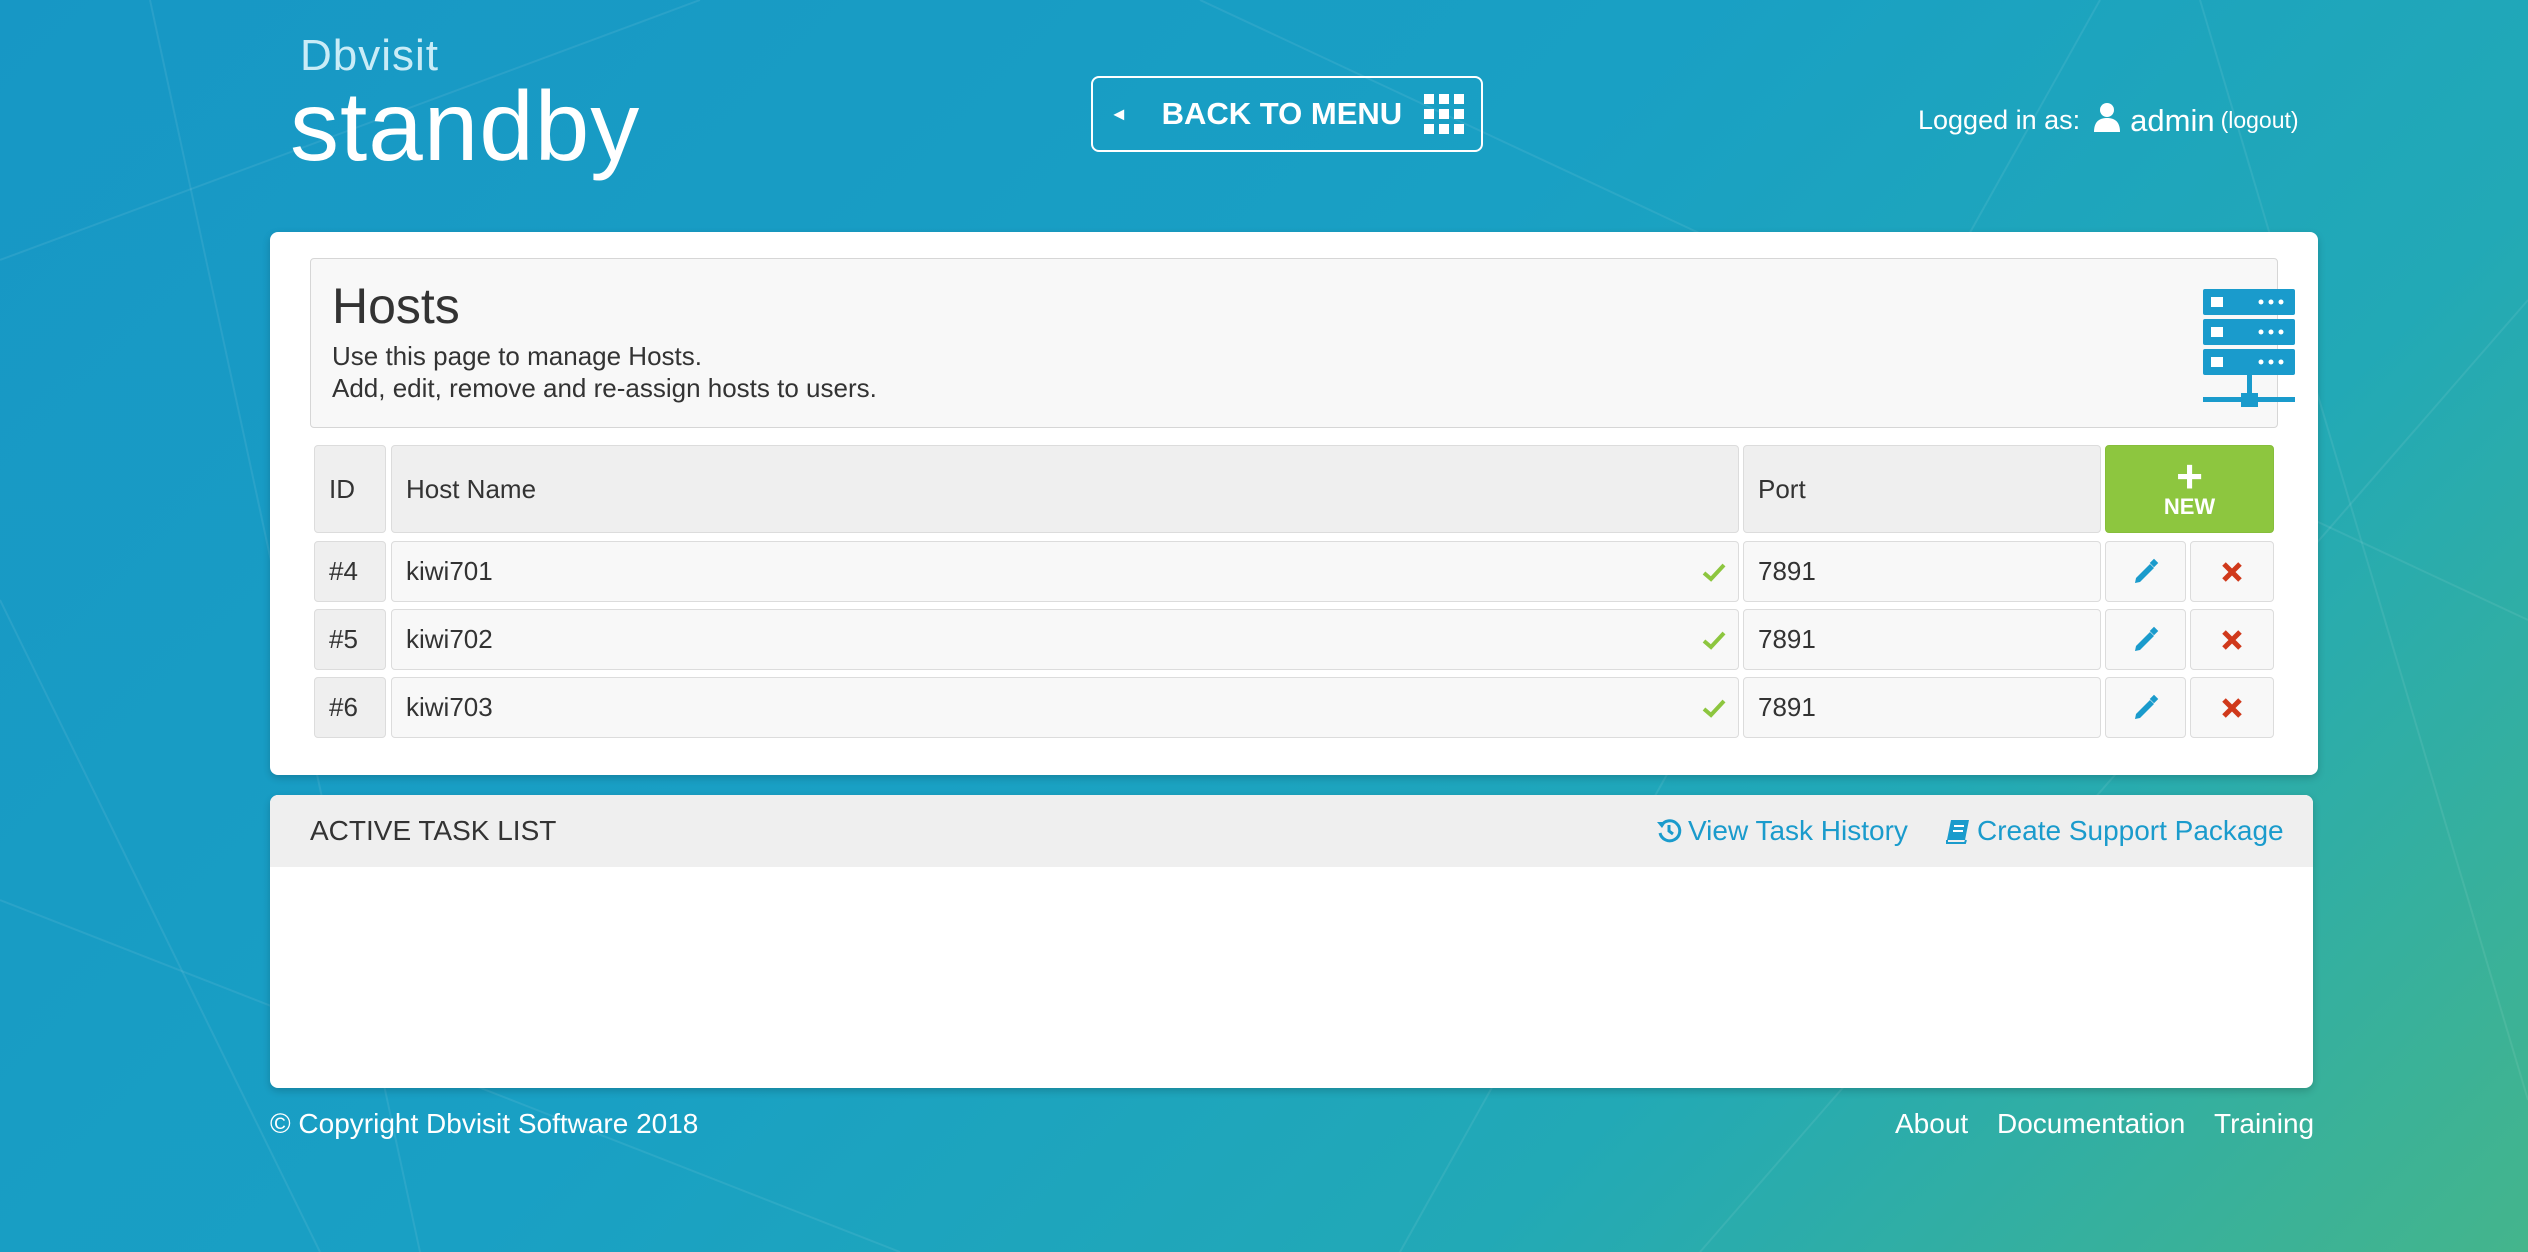 The image size is (2528, 1252). Describe the element at coordinates (1931, 1124) in the screenshot. I see `footer-link-about: About` at that location.